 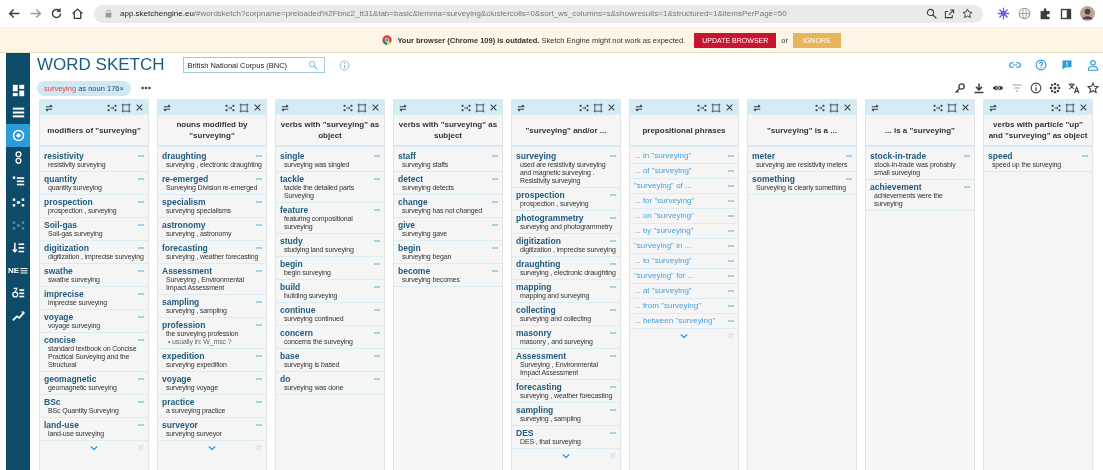 What do you see at coordinates (183, 356) in the screenshot?
I see `collocate-link: expedition` at bounding box center [183, 356].